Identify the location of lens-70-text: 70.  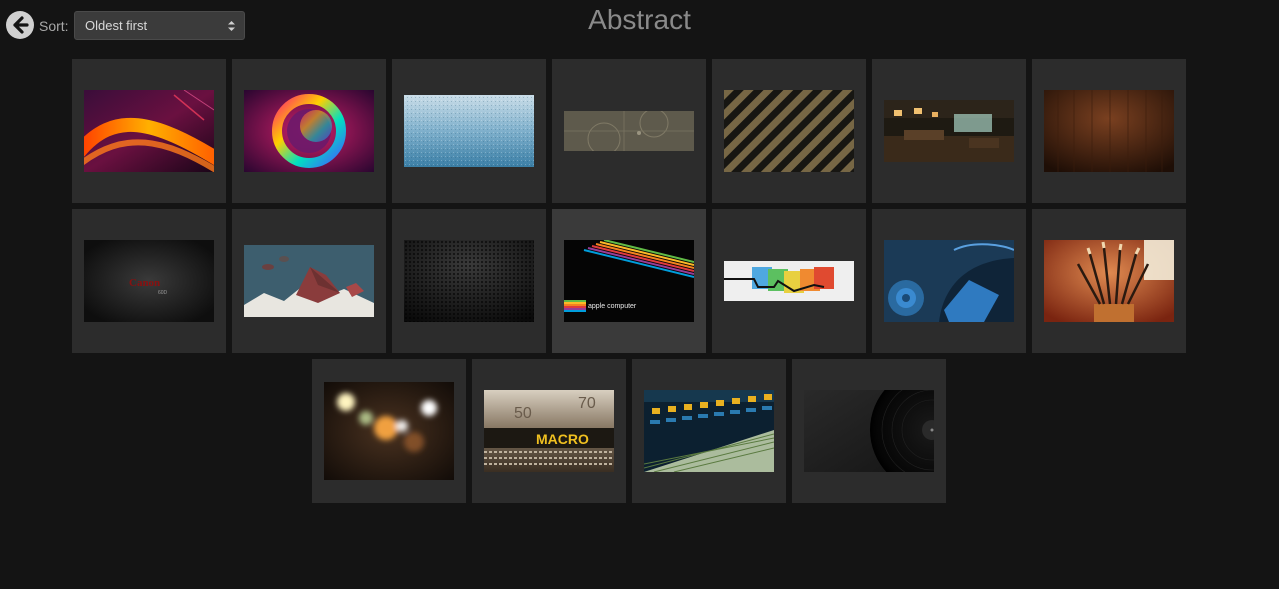
(587, 403).